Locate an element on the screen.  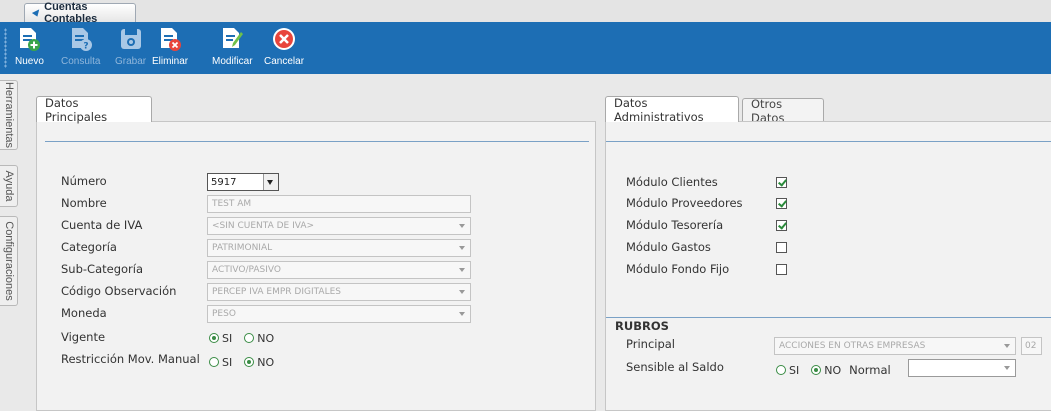
rubros-header: RUBROS is located at coordinates (642, 326).